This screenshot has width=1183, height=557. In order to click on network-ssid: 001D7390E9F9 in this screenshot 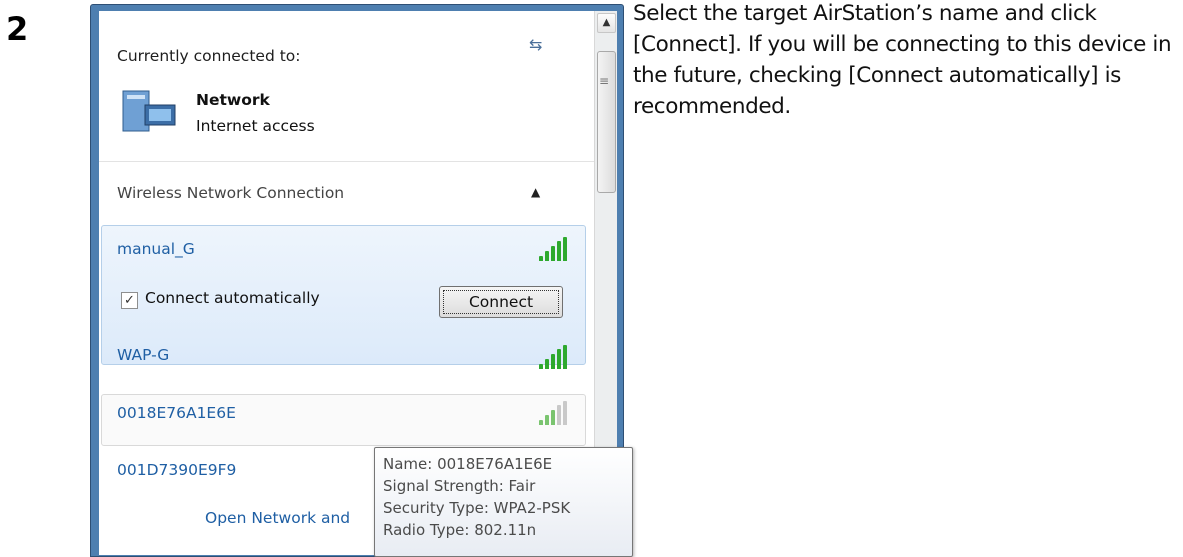, I will do `click(176, 470)`.